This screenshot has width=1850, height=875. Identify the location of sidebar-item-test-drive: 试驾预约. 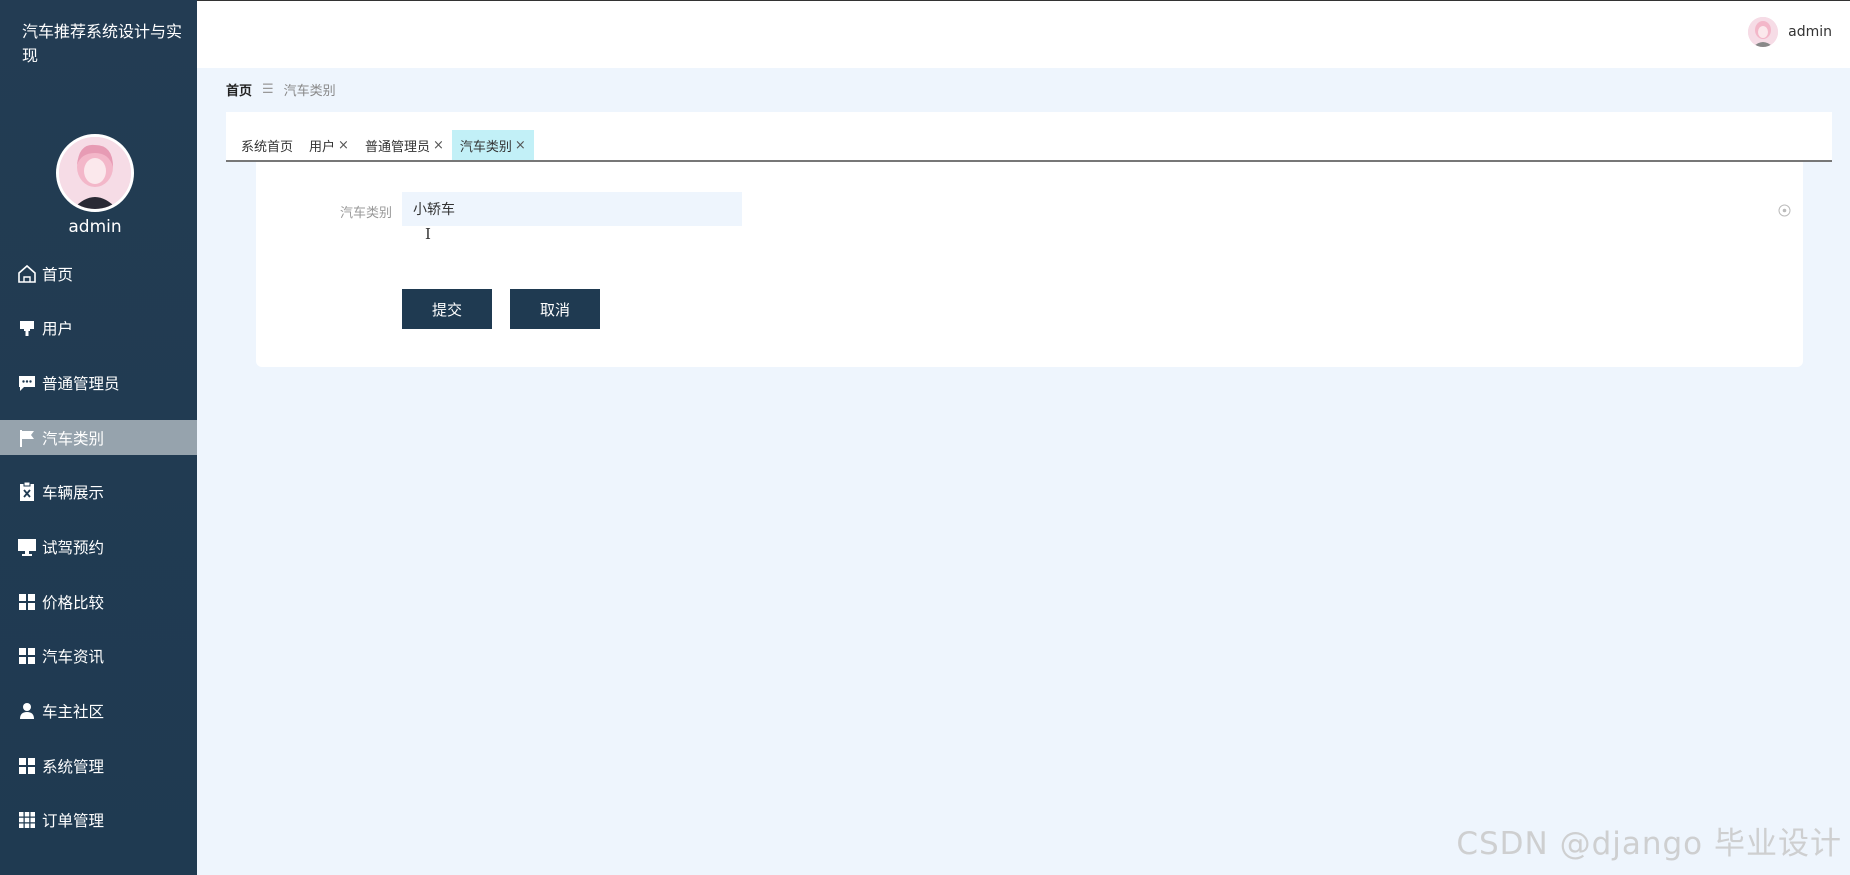
(98, 546).